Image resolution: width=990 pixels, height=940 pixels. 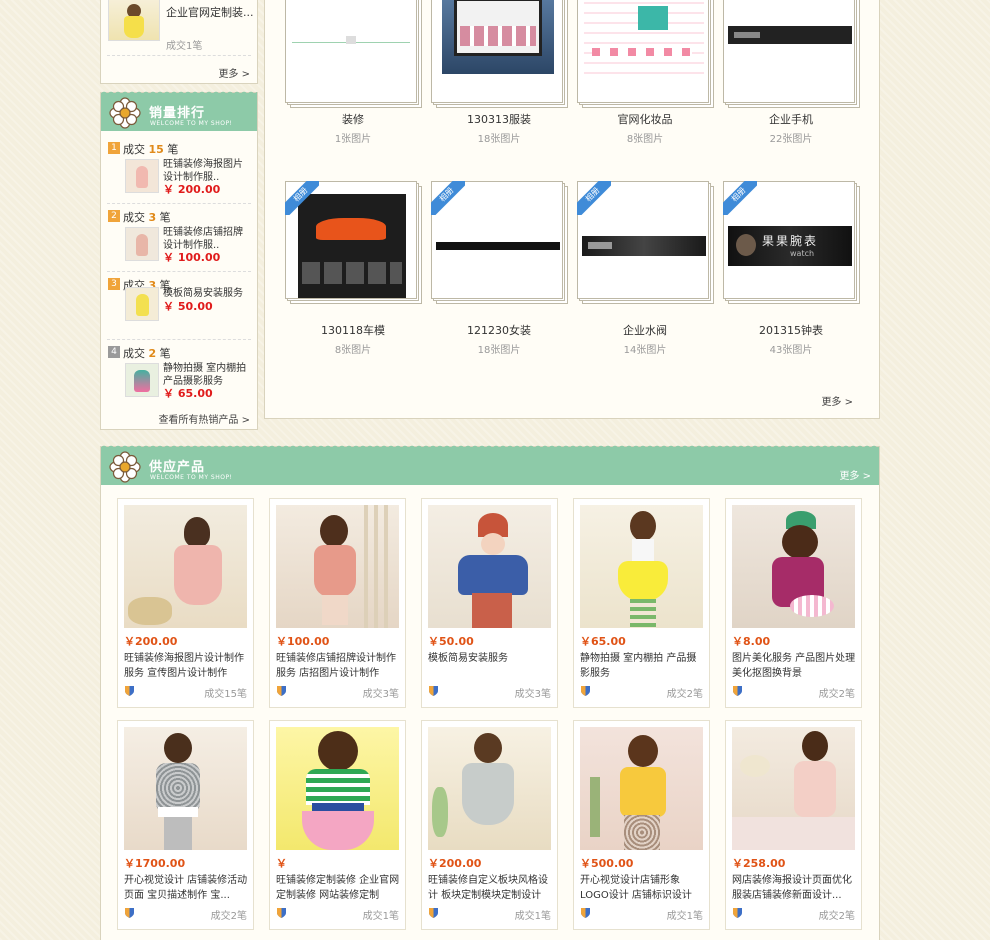 What do you see at coordinates (353, 119) in the screenshot?
I see `album-name: 装修` at bounding box center [353, 119].